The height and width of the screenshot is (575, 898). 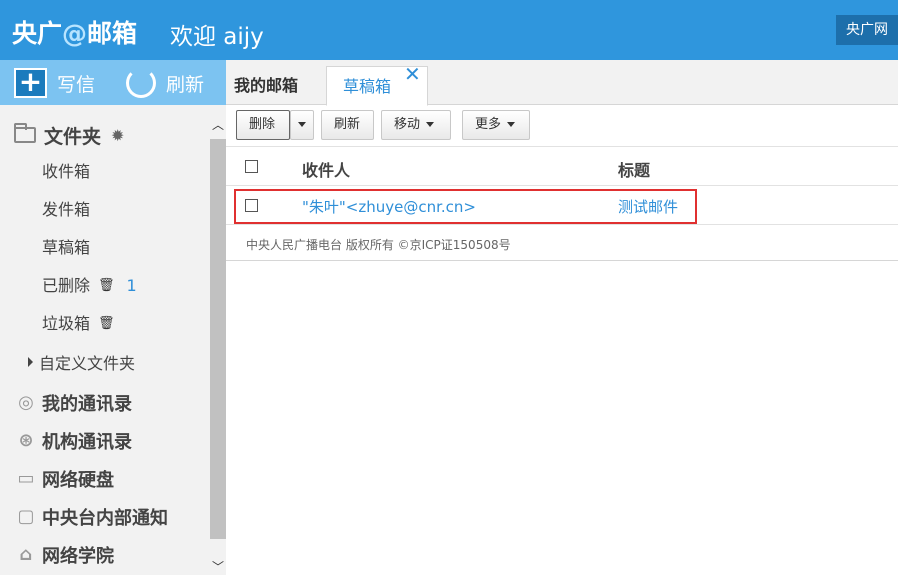 What do you see at coordinates (562, 83) in the screenshot?
I see `tab-bar: 我的邮箱 草稿箱 ✕` at bounding box center [562, 83].